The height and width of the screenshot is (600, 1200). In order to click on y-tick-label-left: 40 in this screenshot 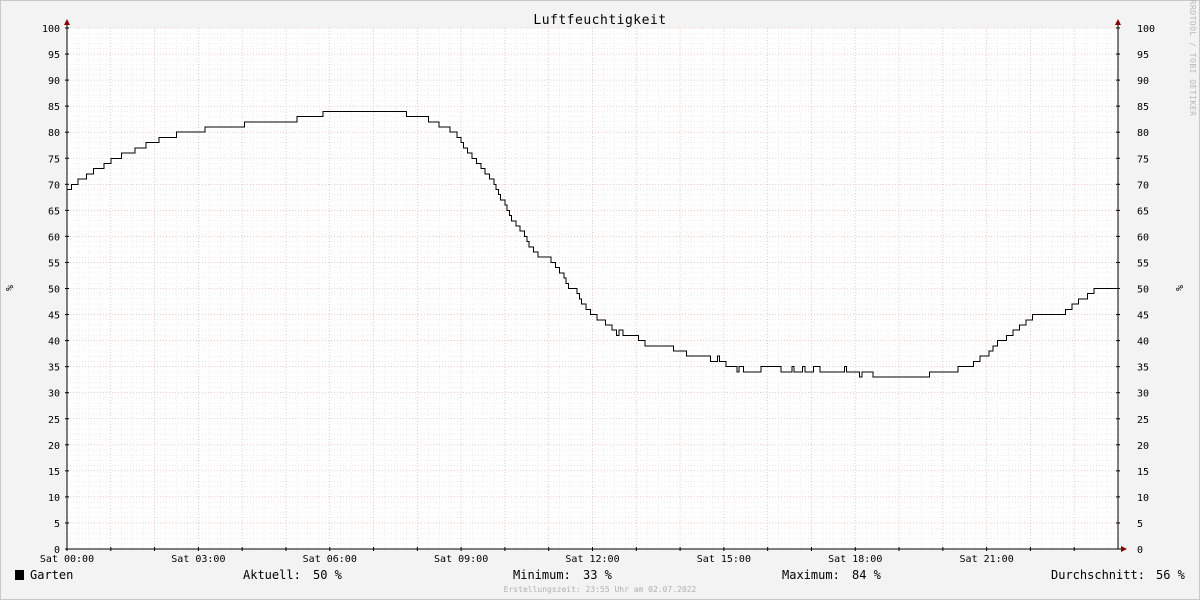, I will do `click(54, 342)`.